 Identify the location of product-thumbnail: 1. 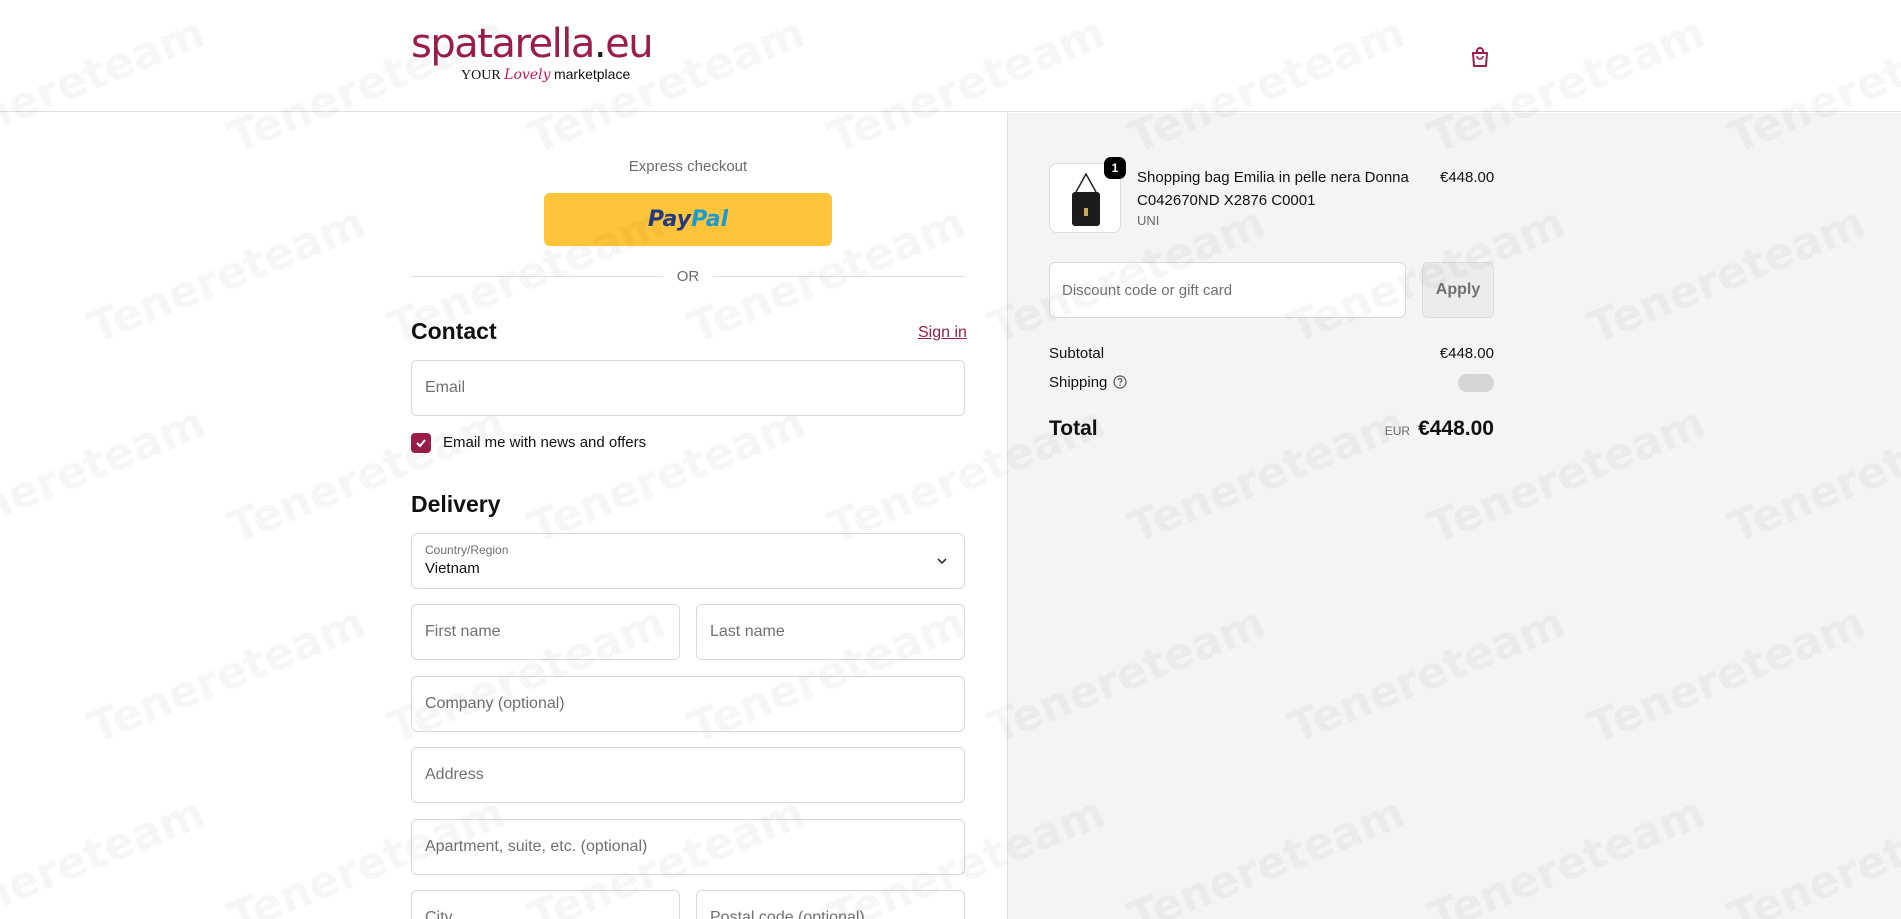
(1087, 195).